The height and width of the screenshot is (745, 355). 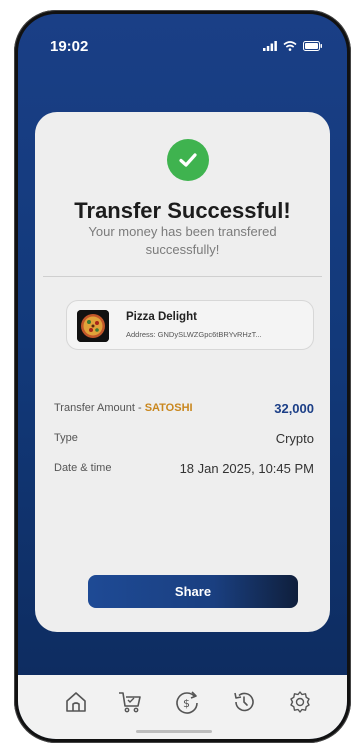 I want to click on home-indicator, so click(x=174, y=731).